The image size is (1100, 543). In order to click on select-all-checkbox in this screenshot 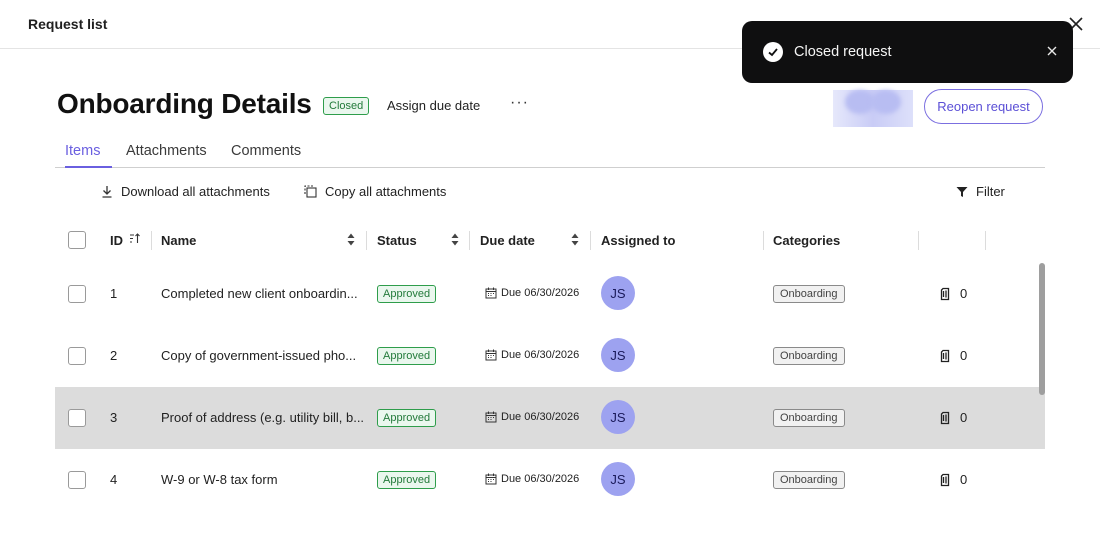, I will do `click(77, 240)`.